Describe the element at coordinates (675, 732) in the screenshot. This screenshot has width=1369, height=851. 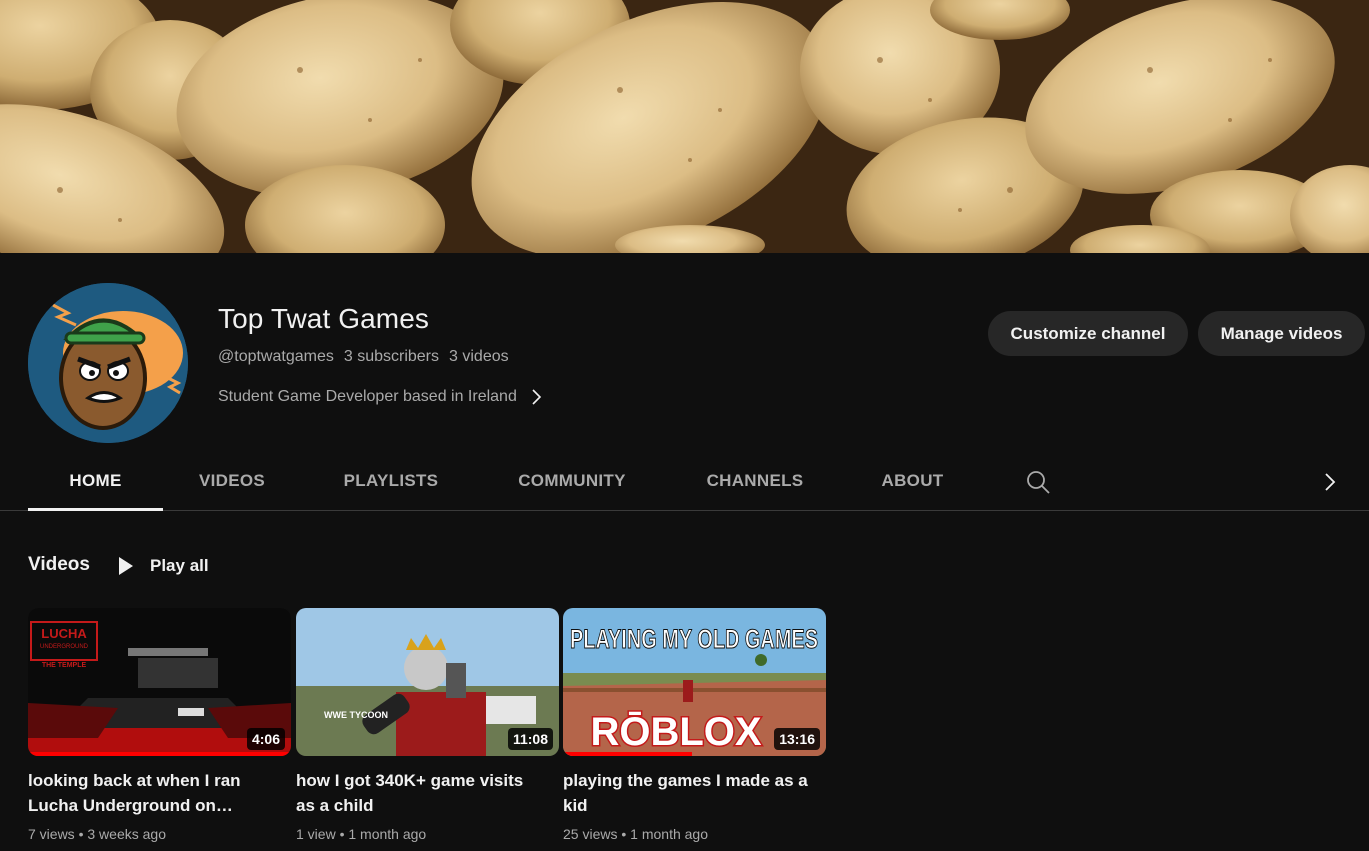
I see `thumb-text: RŌBLOX` at that location.